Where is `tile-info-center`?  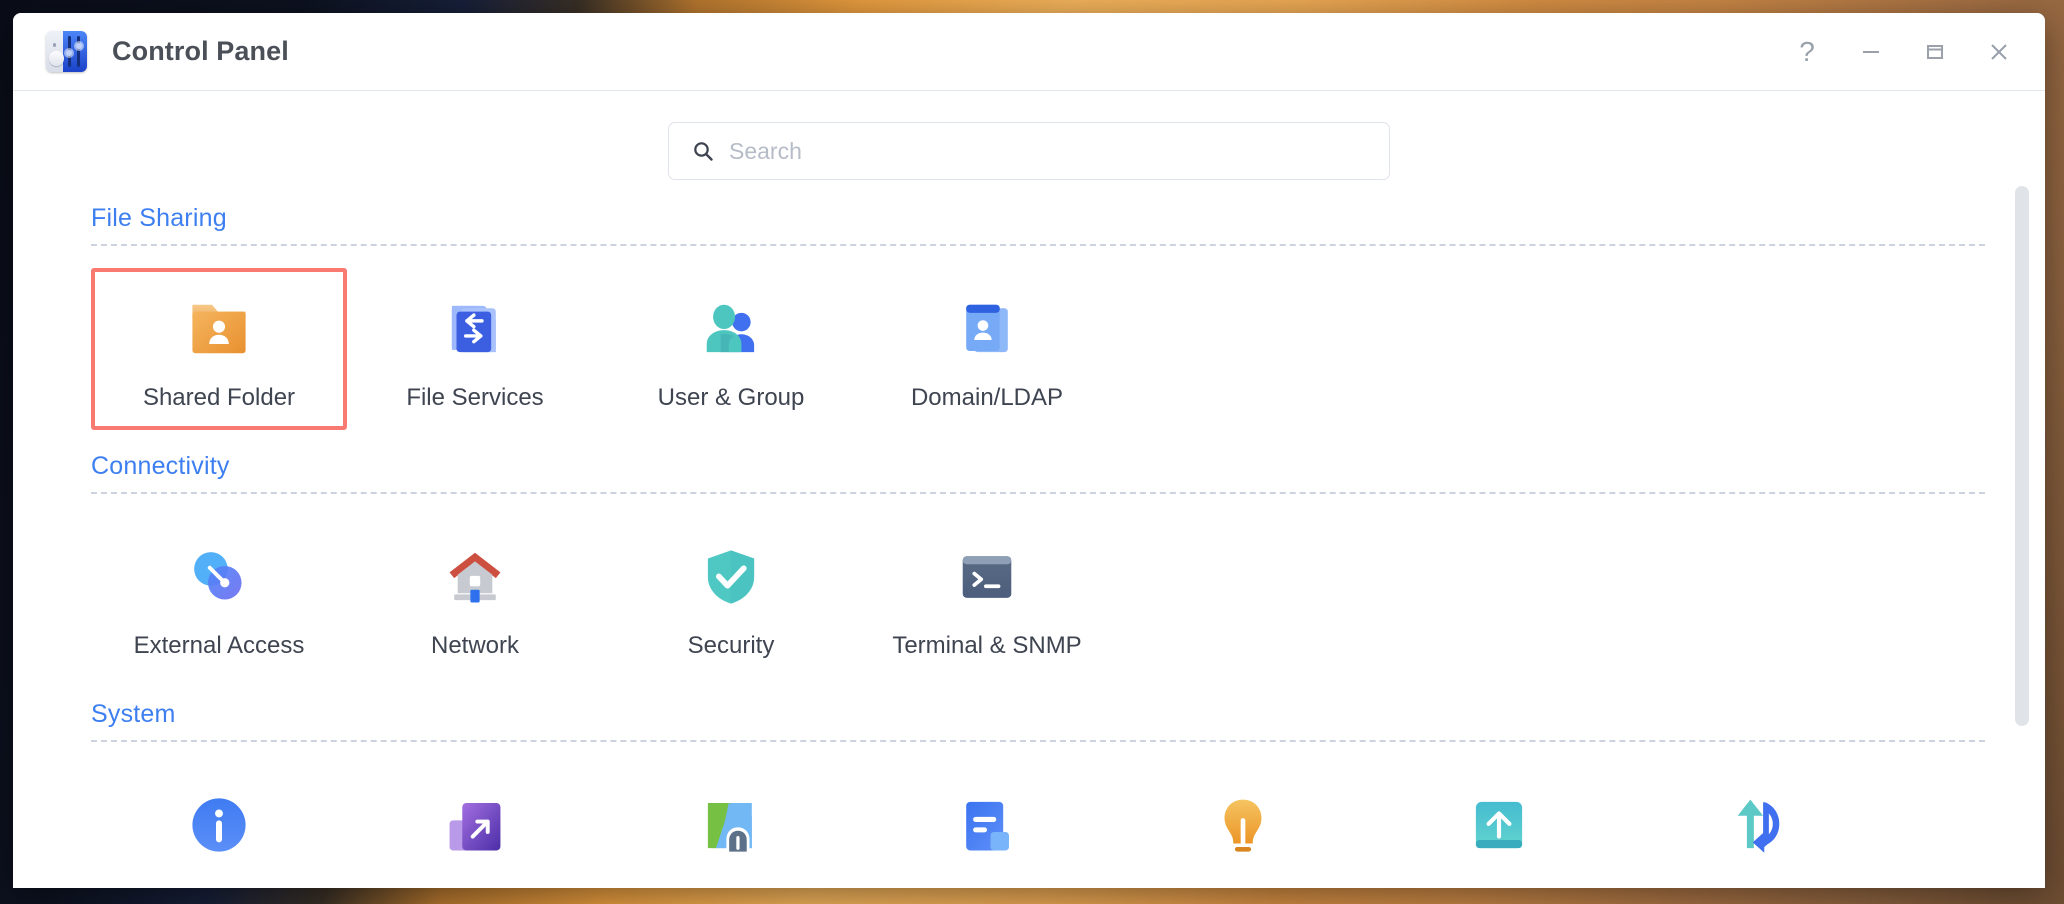 tile-info-center is located at coordinates (219, 826).